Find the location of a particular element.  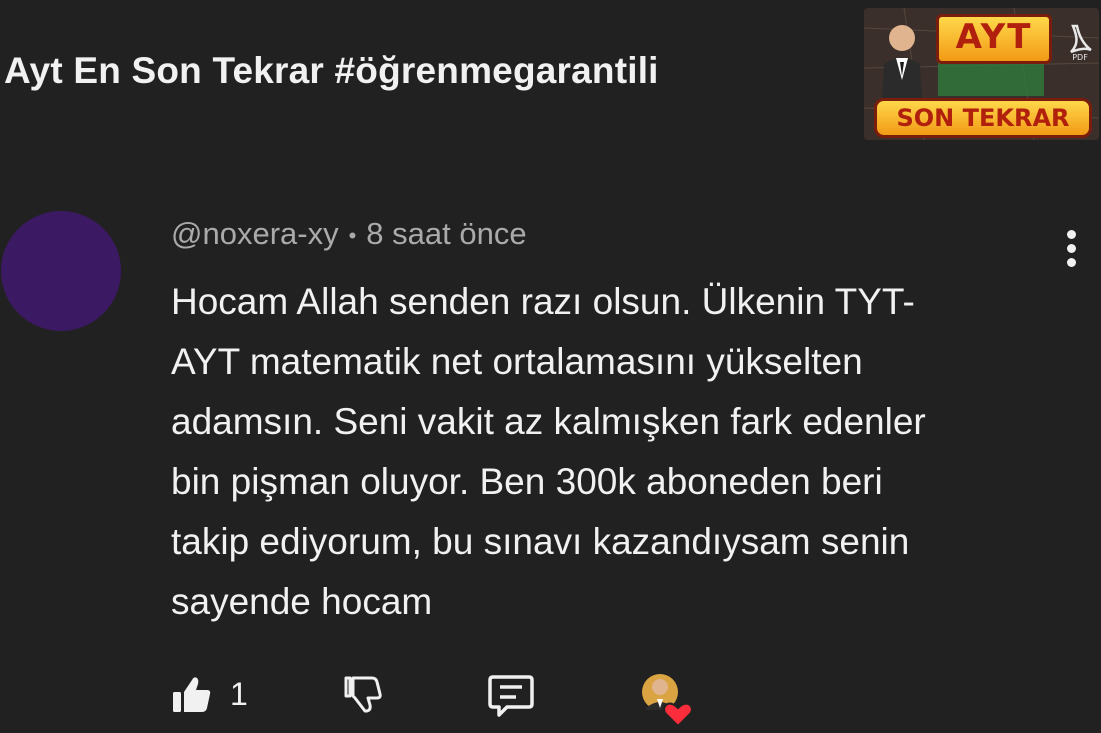

comment-meta: @noxera-xy • 8 saat önce is located at coordinates (349, 234).